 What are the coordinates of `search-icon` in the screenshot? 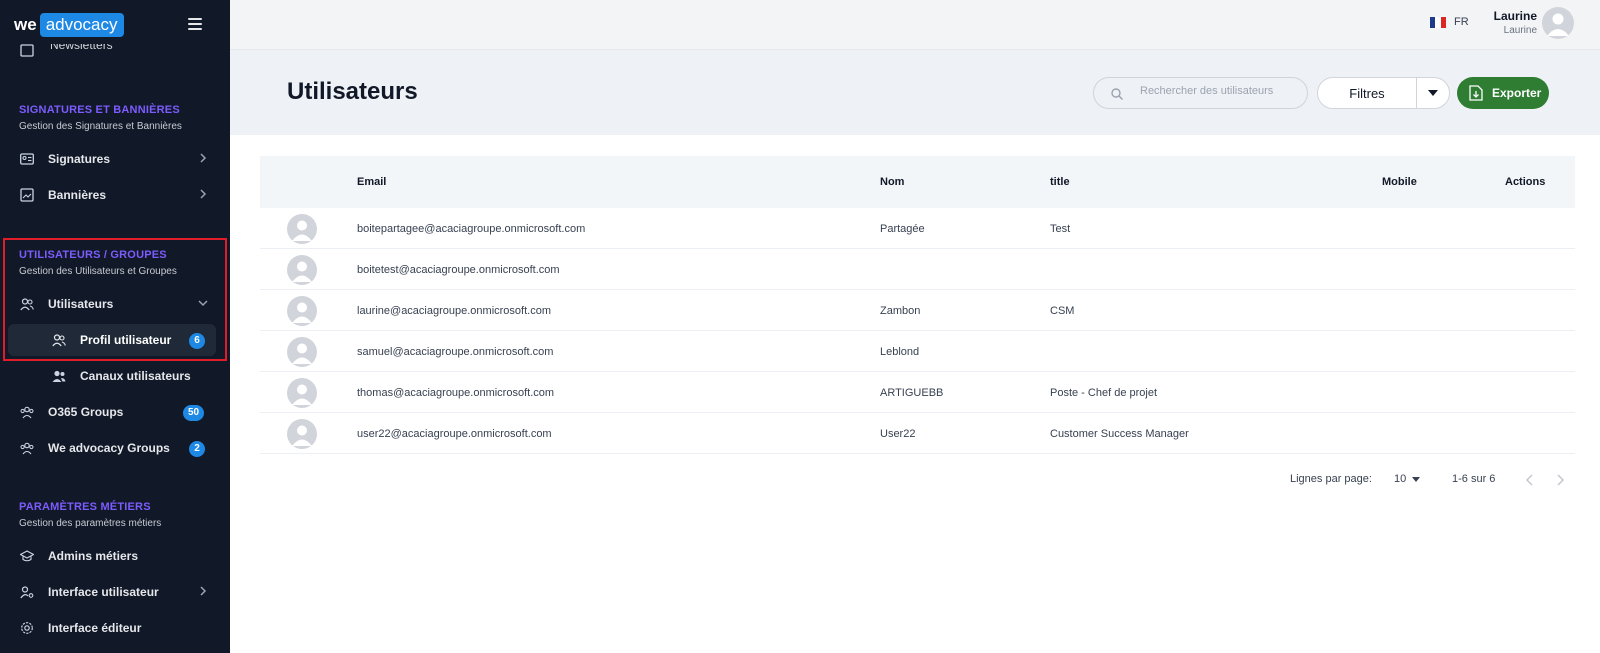 It's located at (1117, 94).